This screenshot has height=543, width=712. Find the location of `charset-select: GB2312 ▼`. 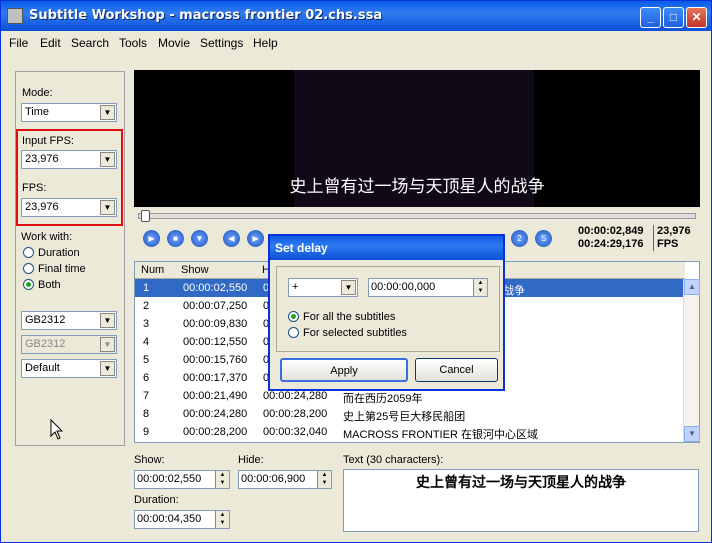

charset-select: GB2312 ▼ is located at coordinates (69, 320).